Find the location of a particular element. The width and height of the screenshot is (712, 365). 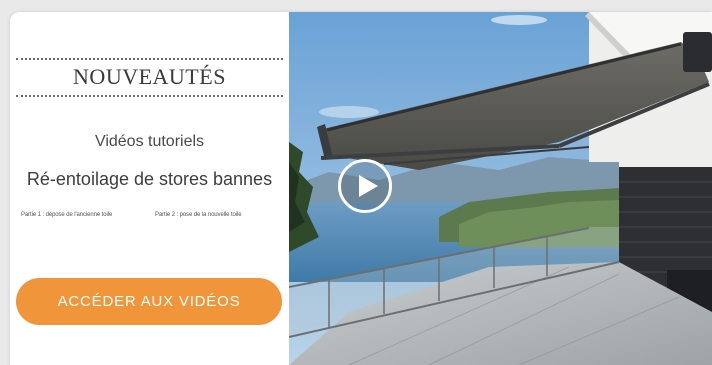

access-videos-button: ACCÉDER AUX VIDÉOS is located at coordinates (149, 301).